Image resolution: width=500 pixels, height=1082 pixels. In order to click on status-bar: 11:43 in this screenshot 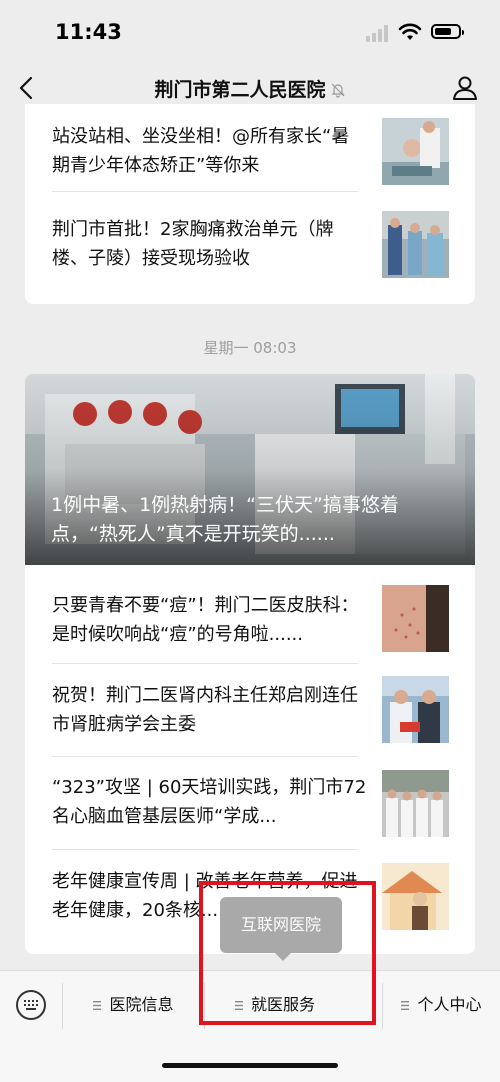, I will do `click(250, 31)`.